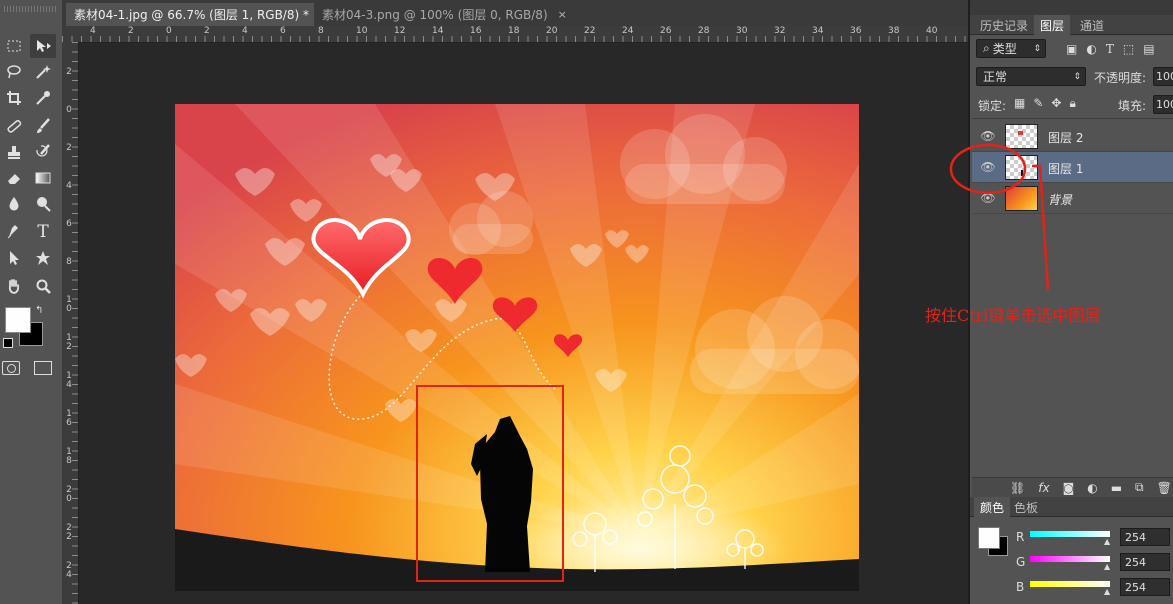 The width and height of the screenshot is (1173, 604). Describe the element at coordinates (1070, 534) in the screenshot. I see `slider-track-r` at that location.